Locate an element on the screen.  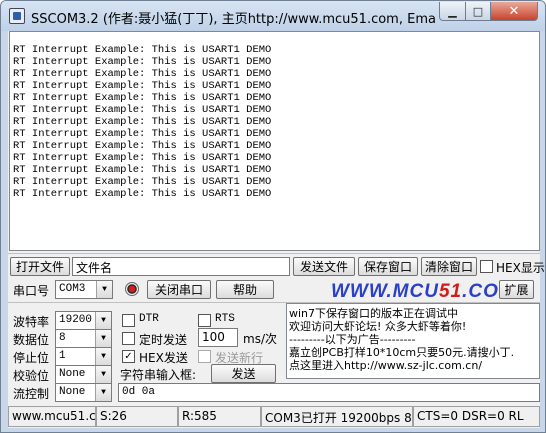
flow-label: 流控制 is located at coordinates (31, 394).